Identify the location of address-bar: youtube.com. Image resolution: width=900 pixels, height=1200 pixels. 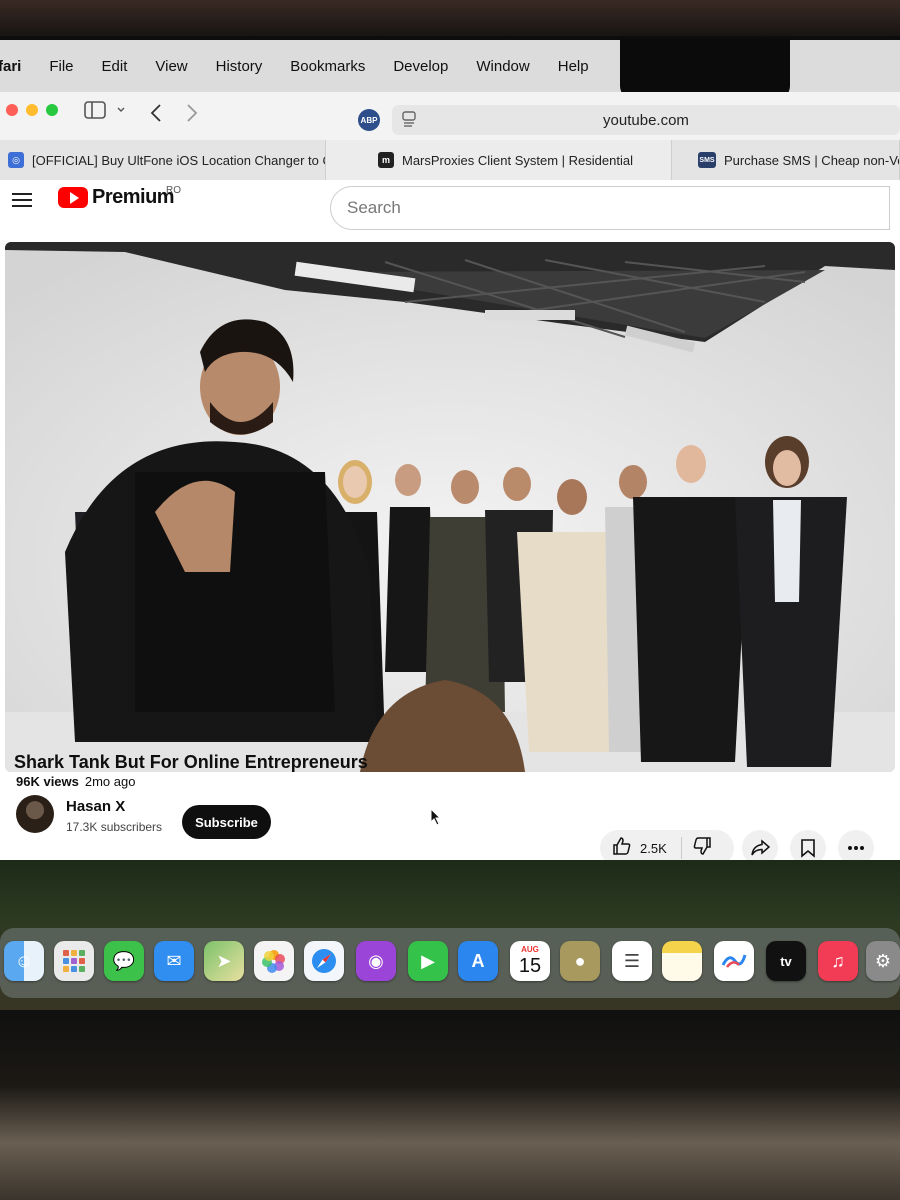
(646, 120).